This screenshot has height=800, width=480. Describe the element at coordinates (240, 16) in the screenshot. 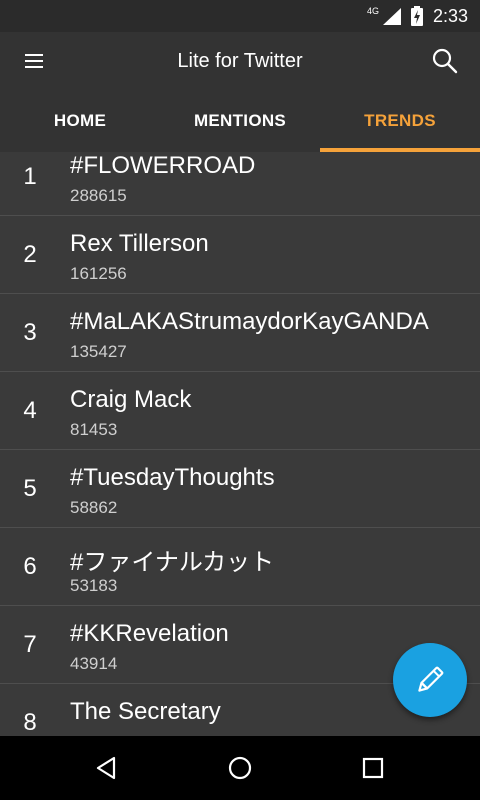

I see `status-bar: 4G 2:33` at that location.